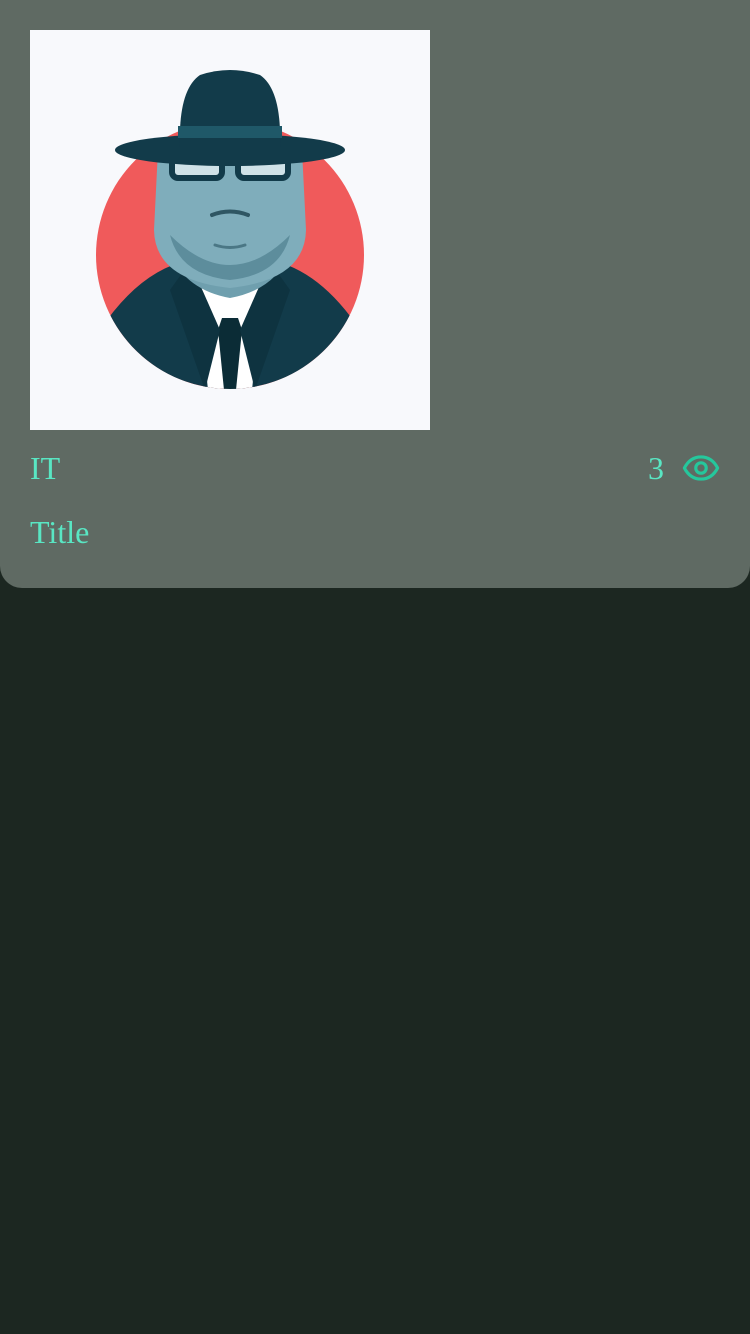 The height and width of the screenshot is (1334, 750). Describe the element at coordinates (375, 468) in the screenshot. I see `post-meta-row: IT 3` at that location.